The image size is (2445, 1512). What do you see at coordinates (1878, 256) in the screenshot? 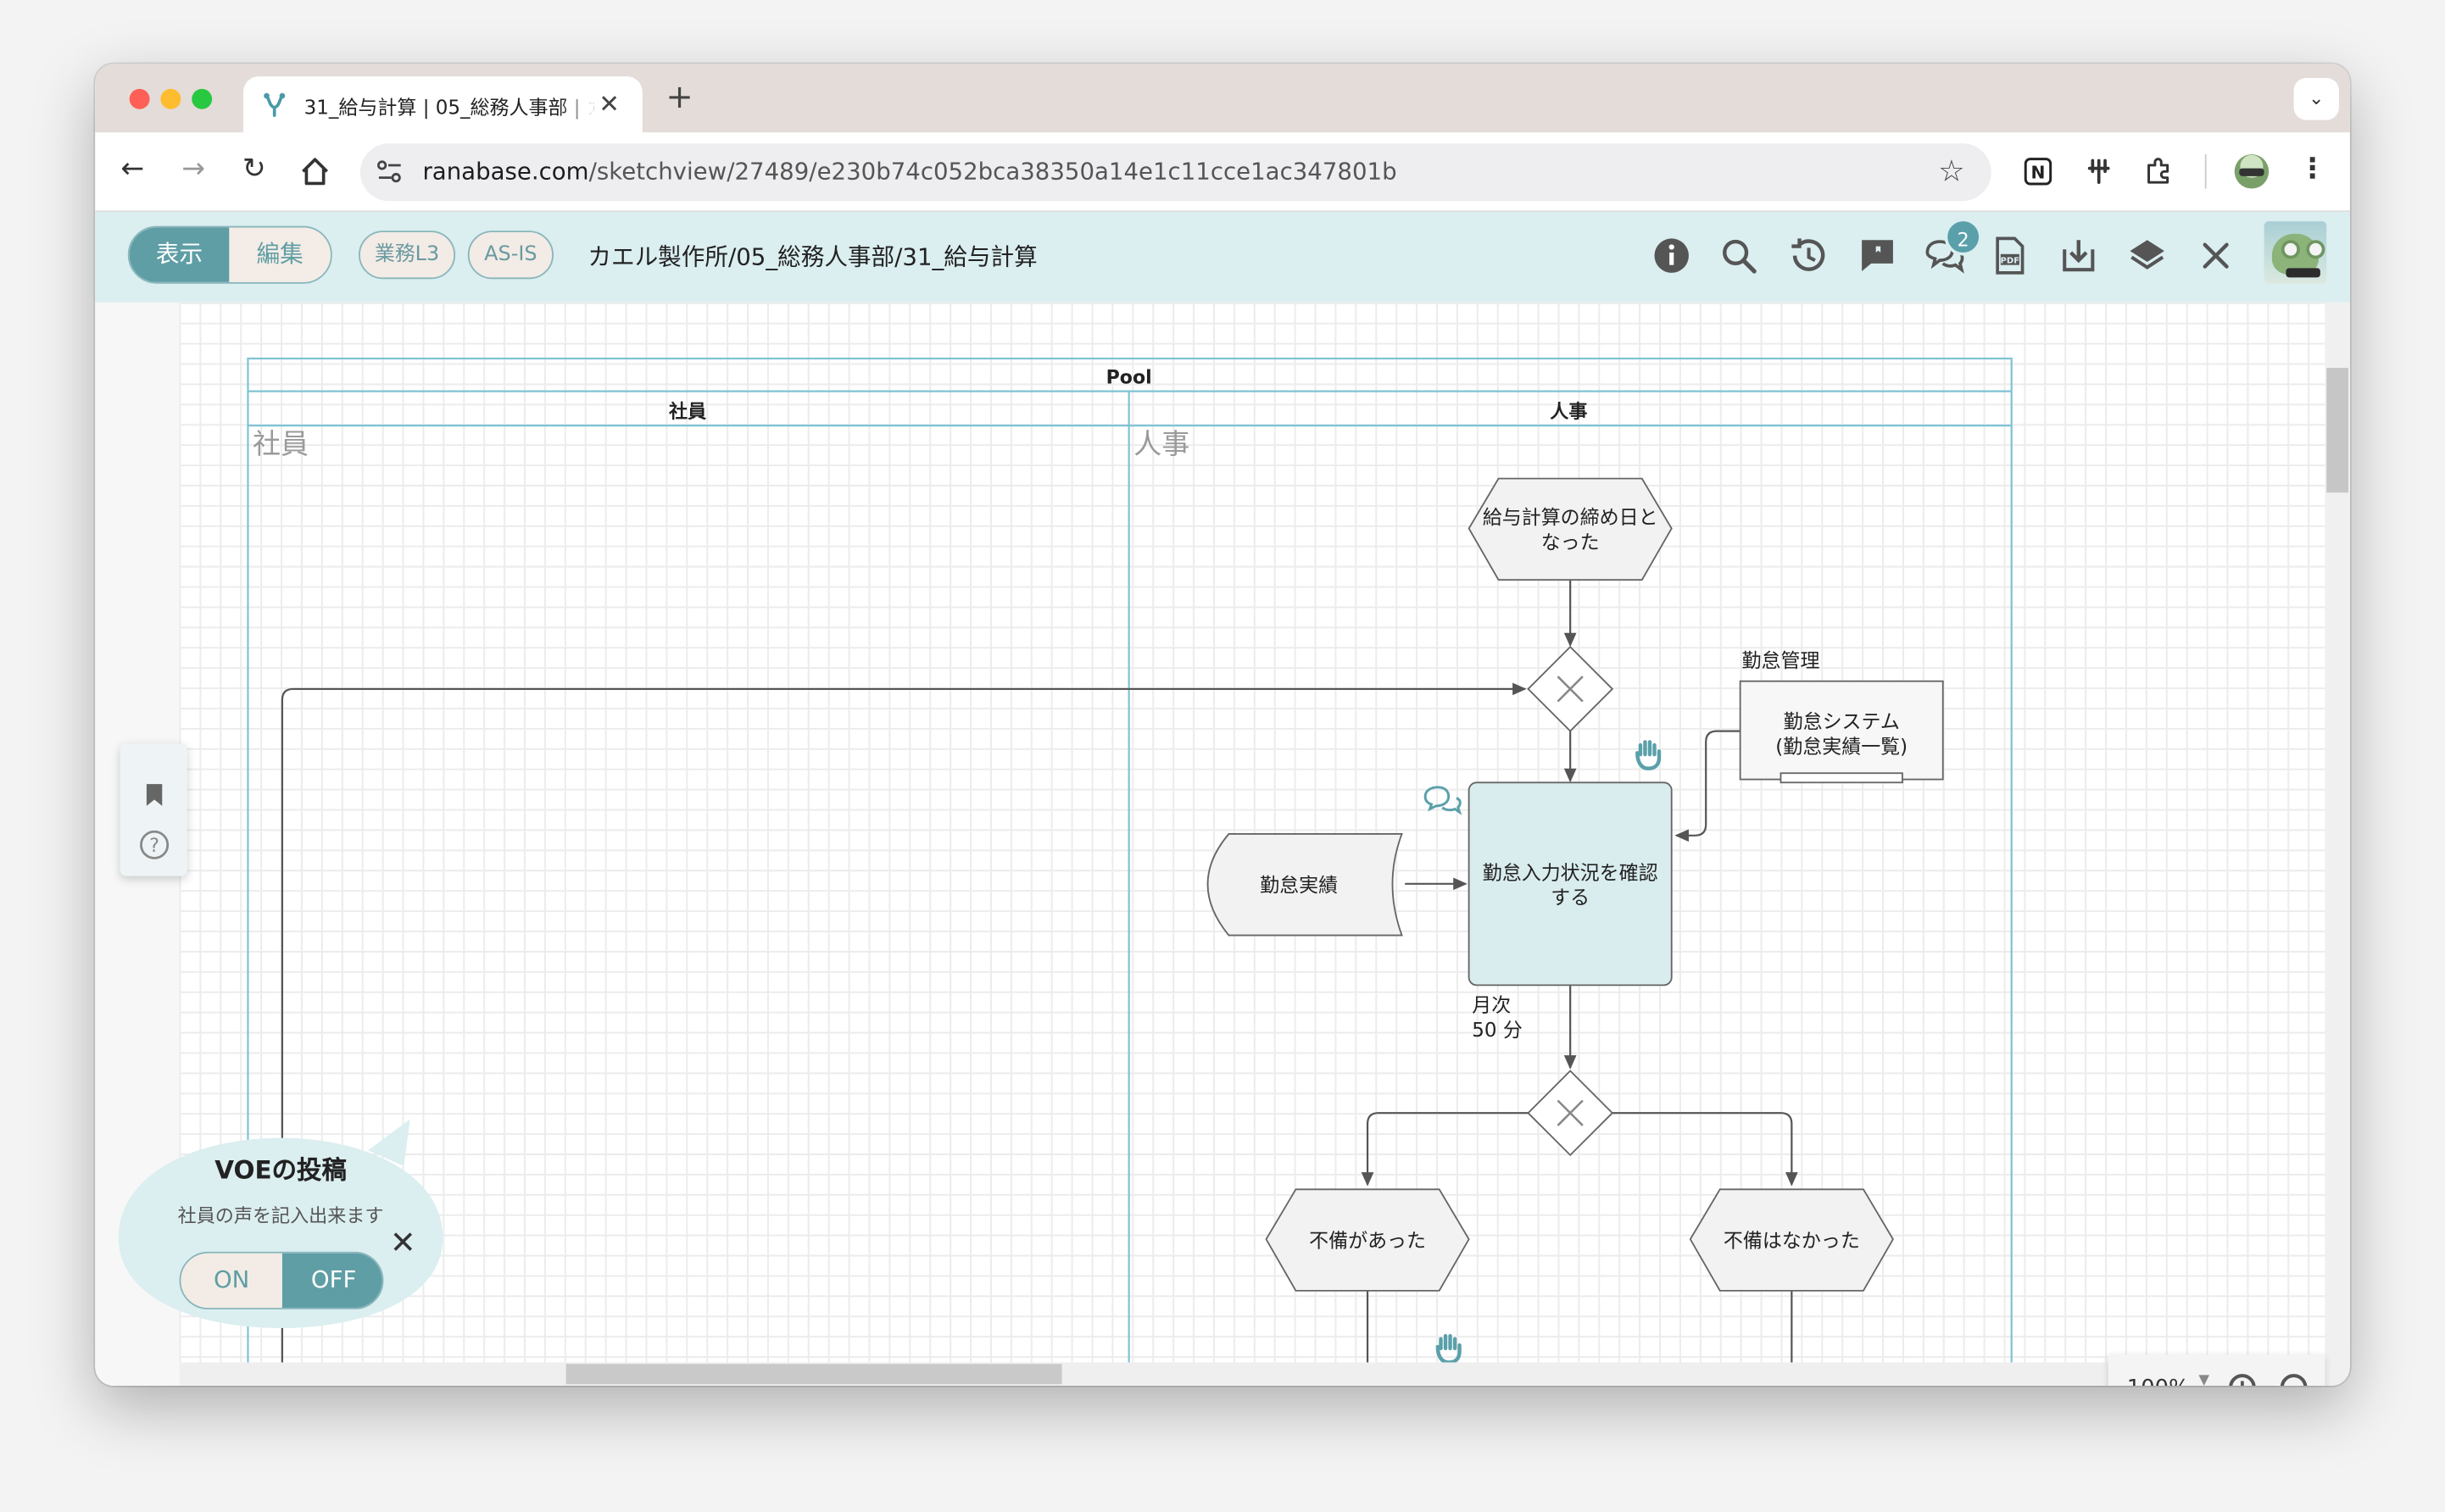
I see `feedback-icon` at bounding box center [1878, 256].